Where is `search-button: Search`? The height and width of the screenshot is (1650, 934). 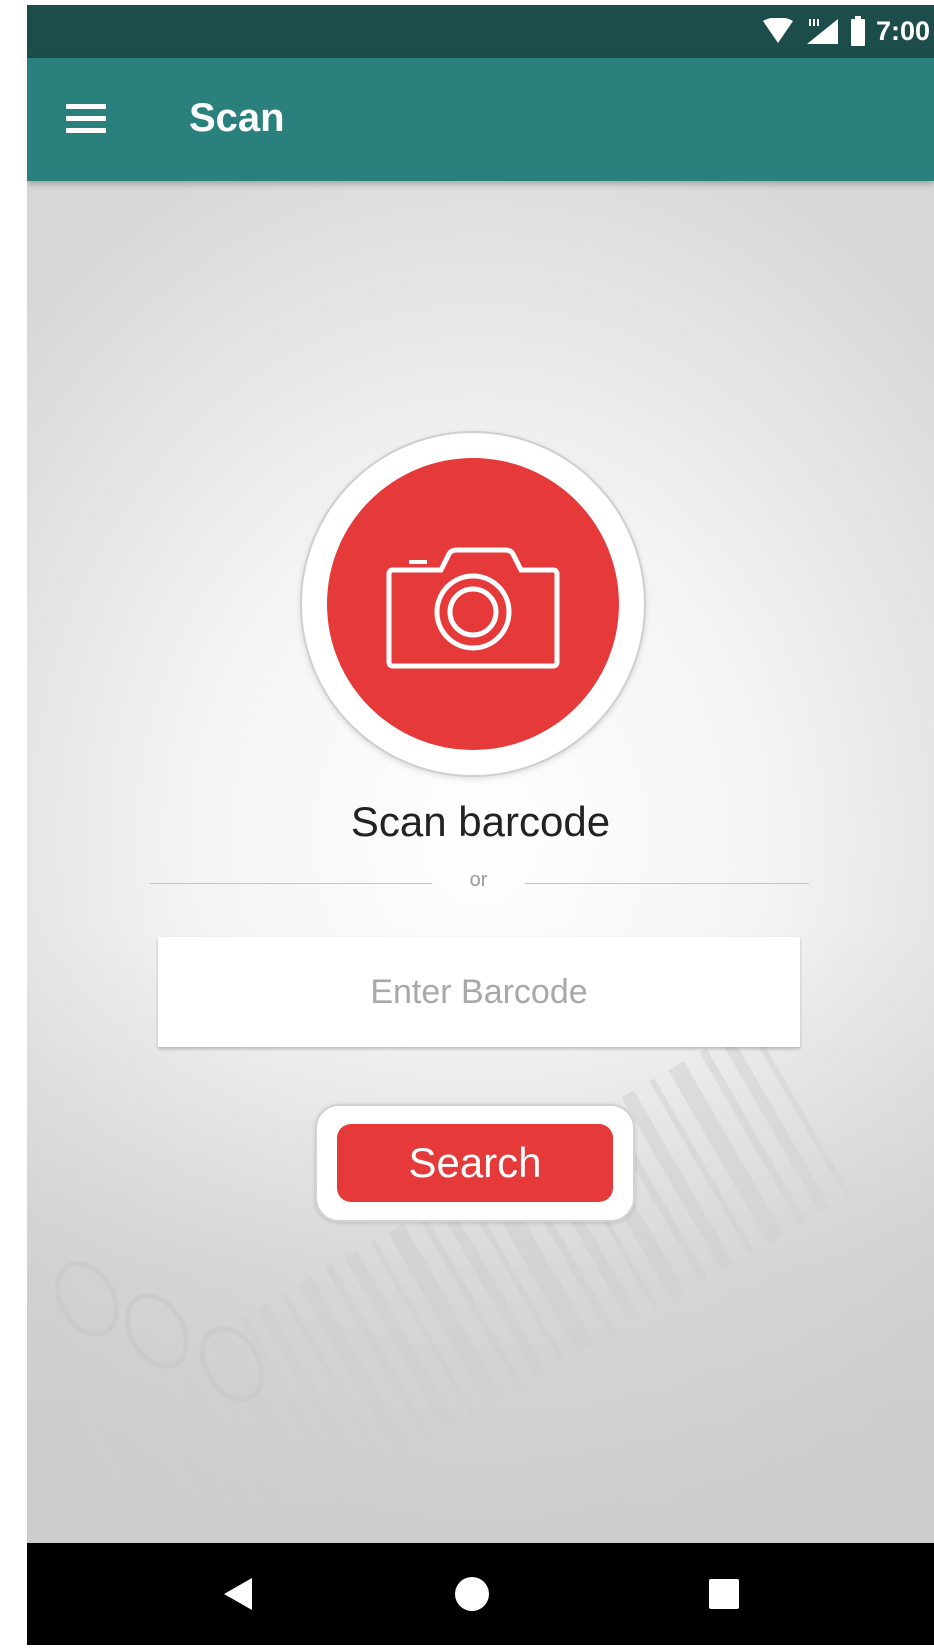 search-button: Search is located at coordinates (475, 1163).